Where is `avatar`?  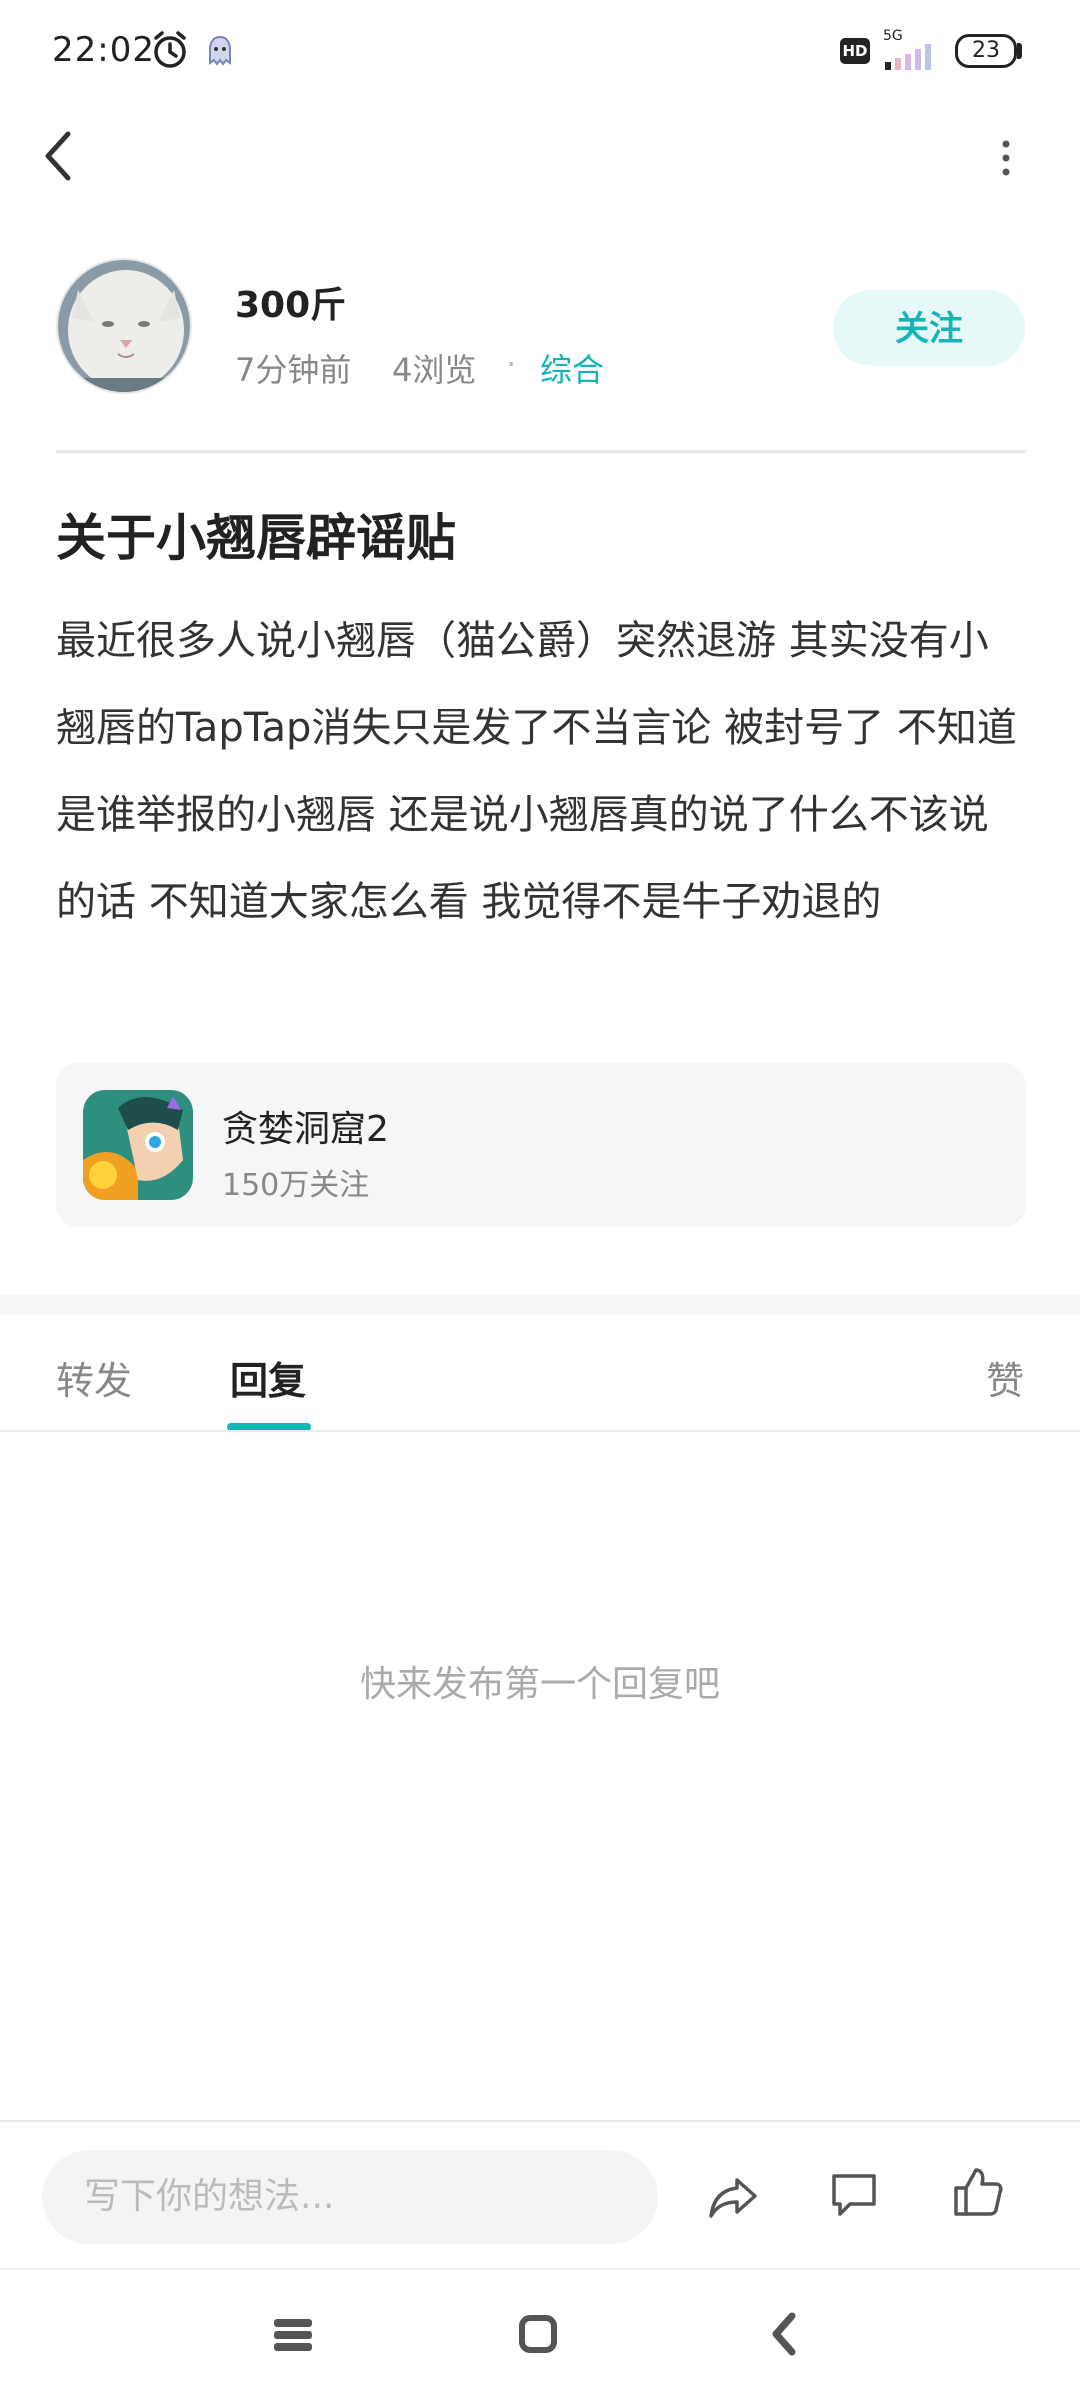
avatar is located at coordinates (124, 326).